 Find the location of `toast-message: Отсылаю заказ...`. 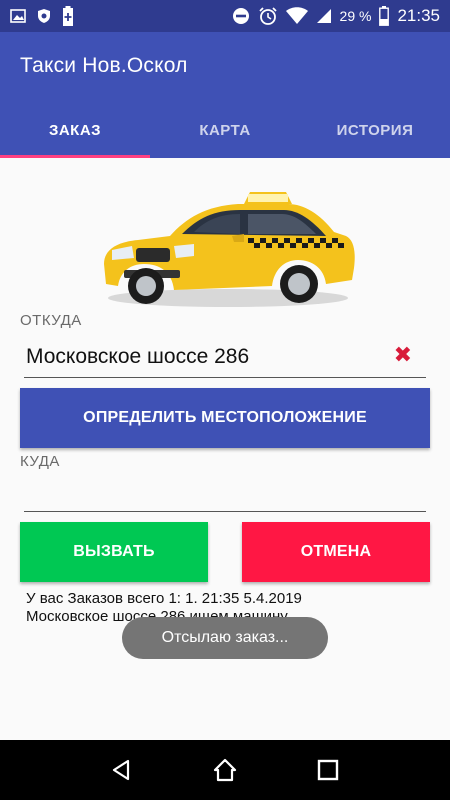

toast-message: Отсылаю заказ... is located at coordinates (225, 638).